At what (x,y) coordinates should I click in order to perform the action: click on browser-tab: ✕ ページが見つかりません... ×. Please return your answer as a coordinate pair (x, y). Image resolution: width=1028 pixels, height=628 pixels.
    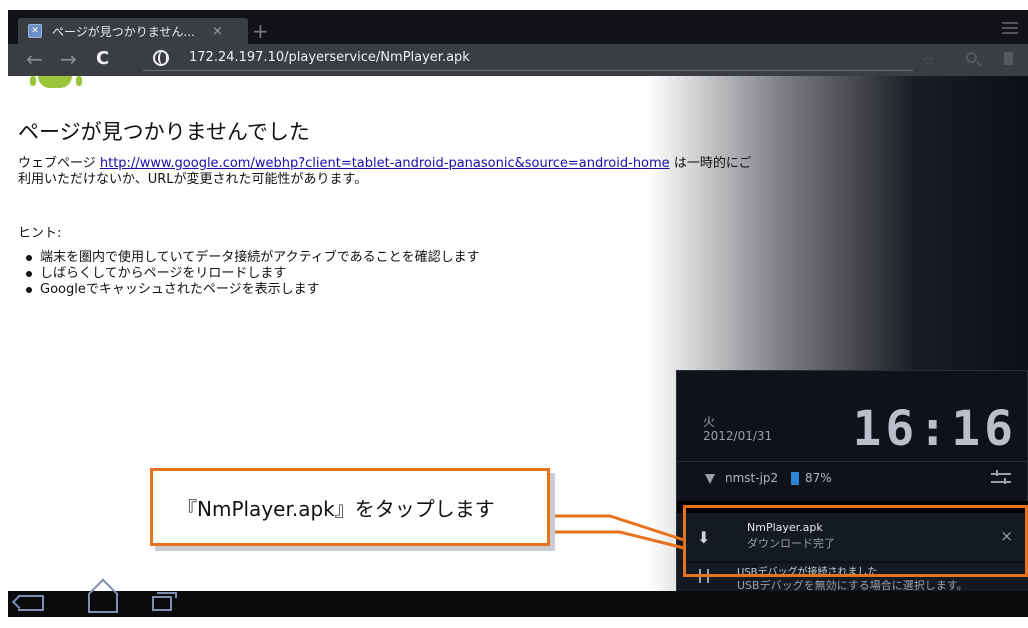
    Looking at the image, I should click on (133, 31).